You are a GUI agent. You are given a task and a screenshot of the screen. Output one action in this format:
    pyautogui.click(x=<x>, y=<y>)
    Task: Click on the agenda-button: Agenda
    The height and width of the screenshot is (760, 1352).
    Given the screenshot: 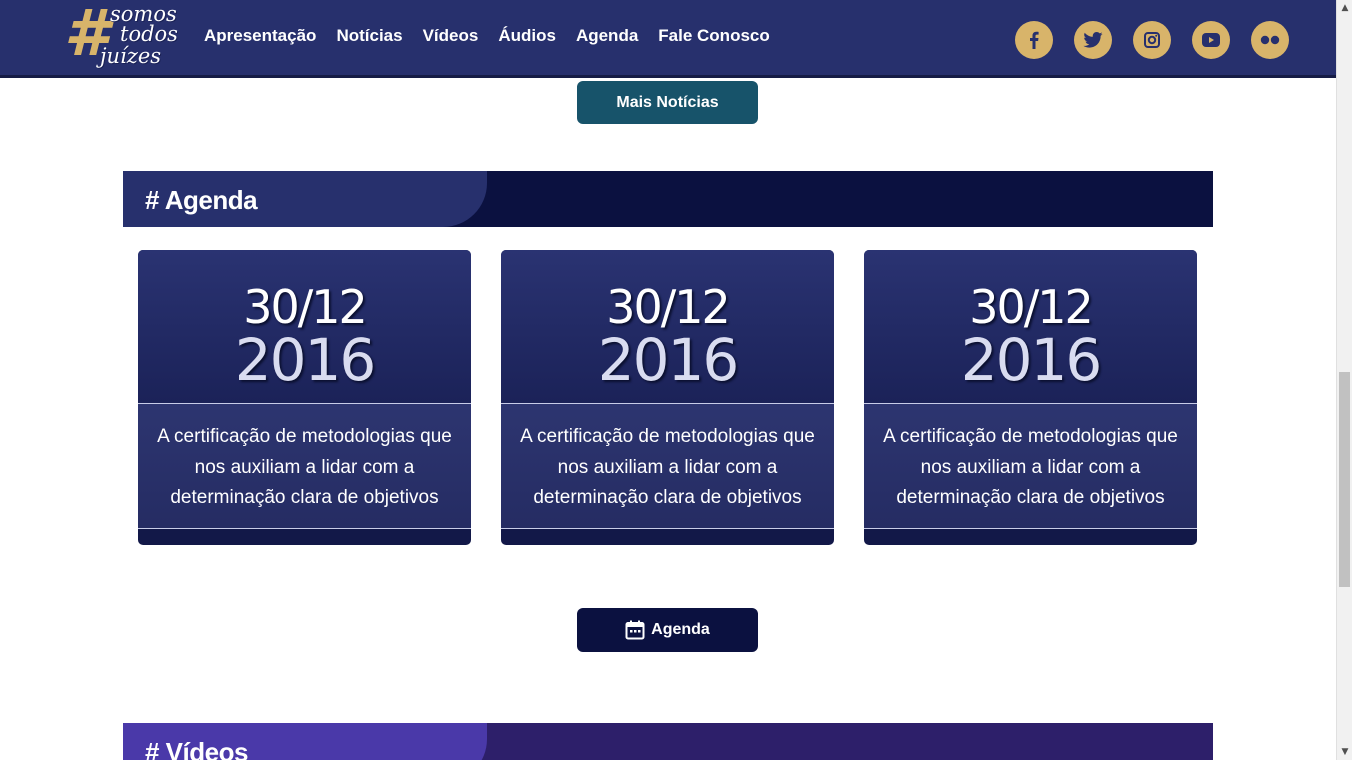 What is the action you would take?
    pyautogui.click(x=667, y=630)
    